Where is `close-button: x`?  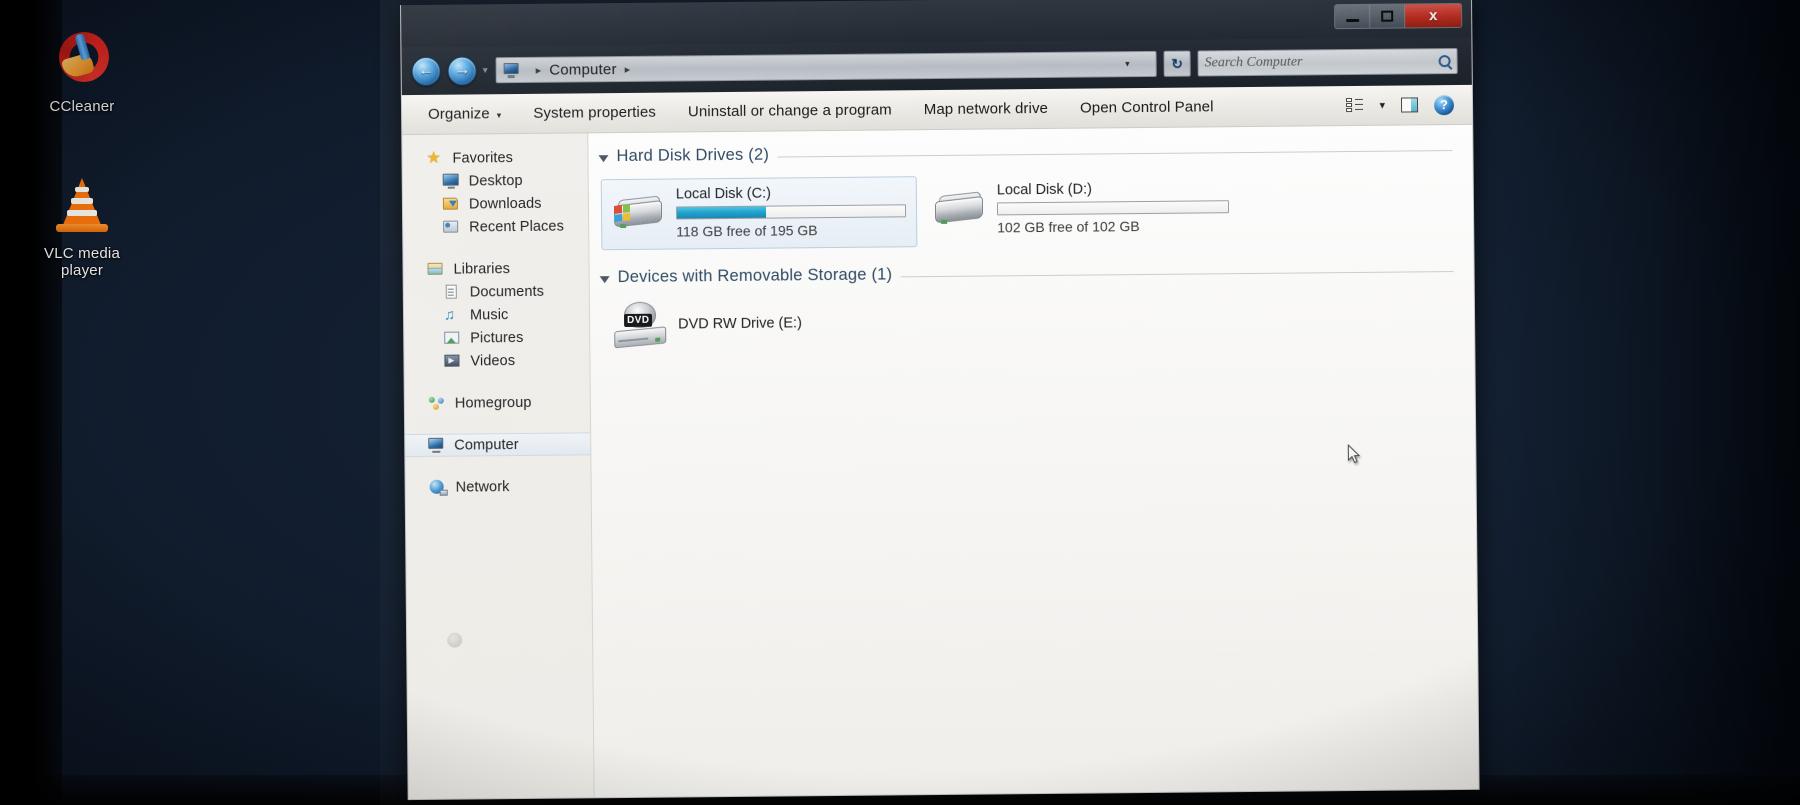
close-button: x is located at coordinates (1433, 15).